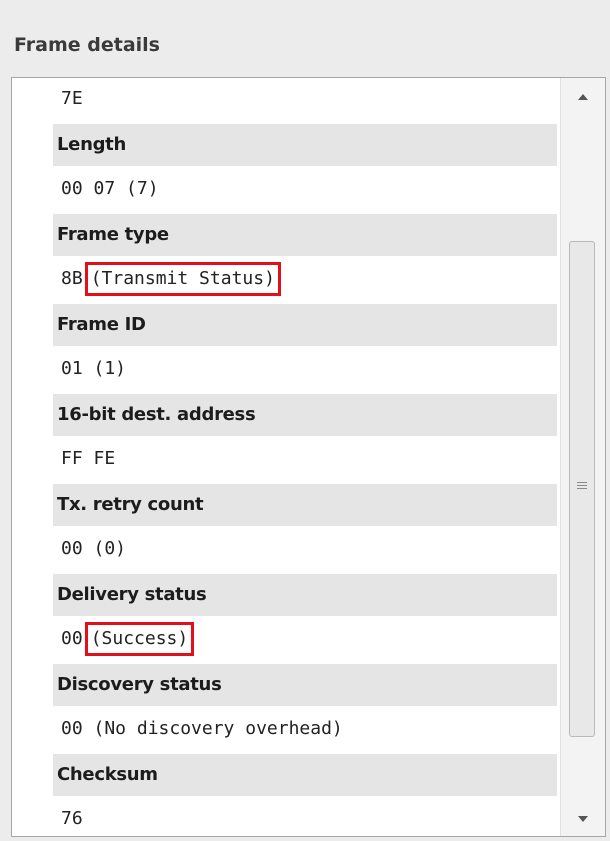 The width and height of the screenshot is (610, 841). I want to click on scrollbar-thumb, so click(582, 489).